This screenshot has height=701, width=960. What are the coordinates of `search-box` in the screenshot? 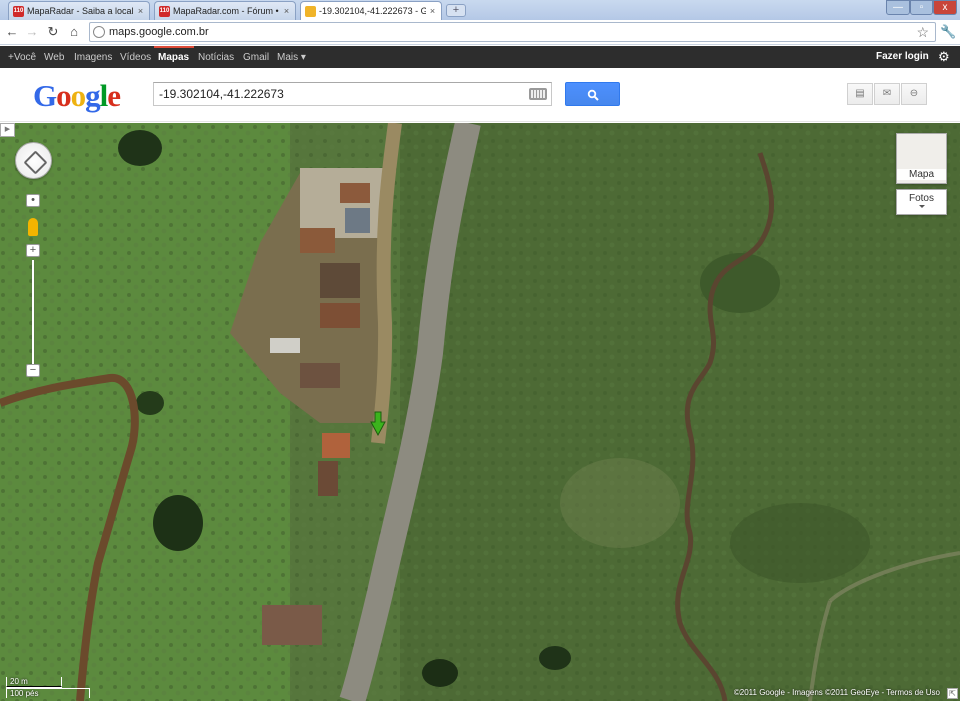 It's located at (352, 94).